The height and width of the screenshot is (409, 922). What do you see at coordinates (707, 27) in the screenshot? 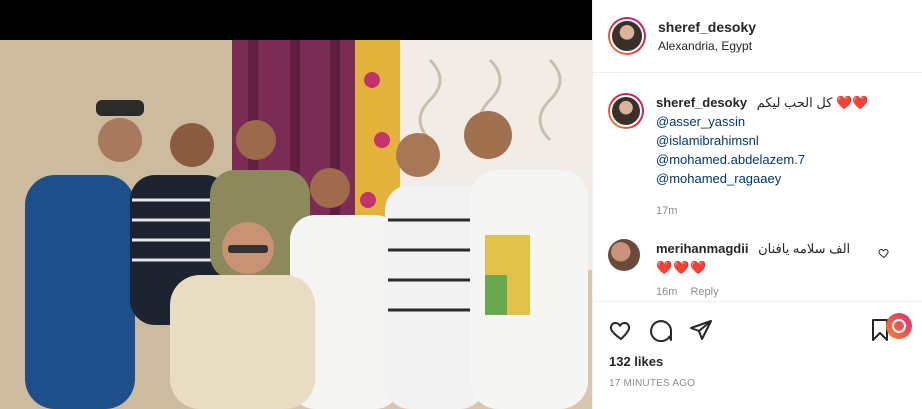
I see `author-username: sheref_desoky` at bounding box center [707, 27].